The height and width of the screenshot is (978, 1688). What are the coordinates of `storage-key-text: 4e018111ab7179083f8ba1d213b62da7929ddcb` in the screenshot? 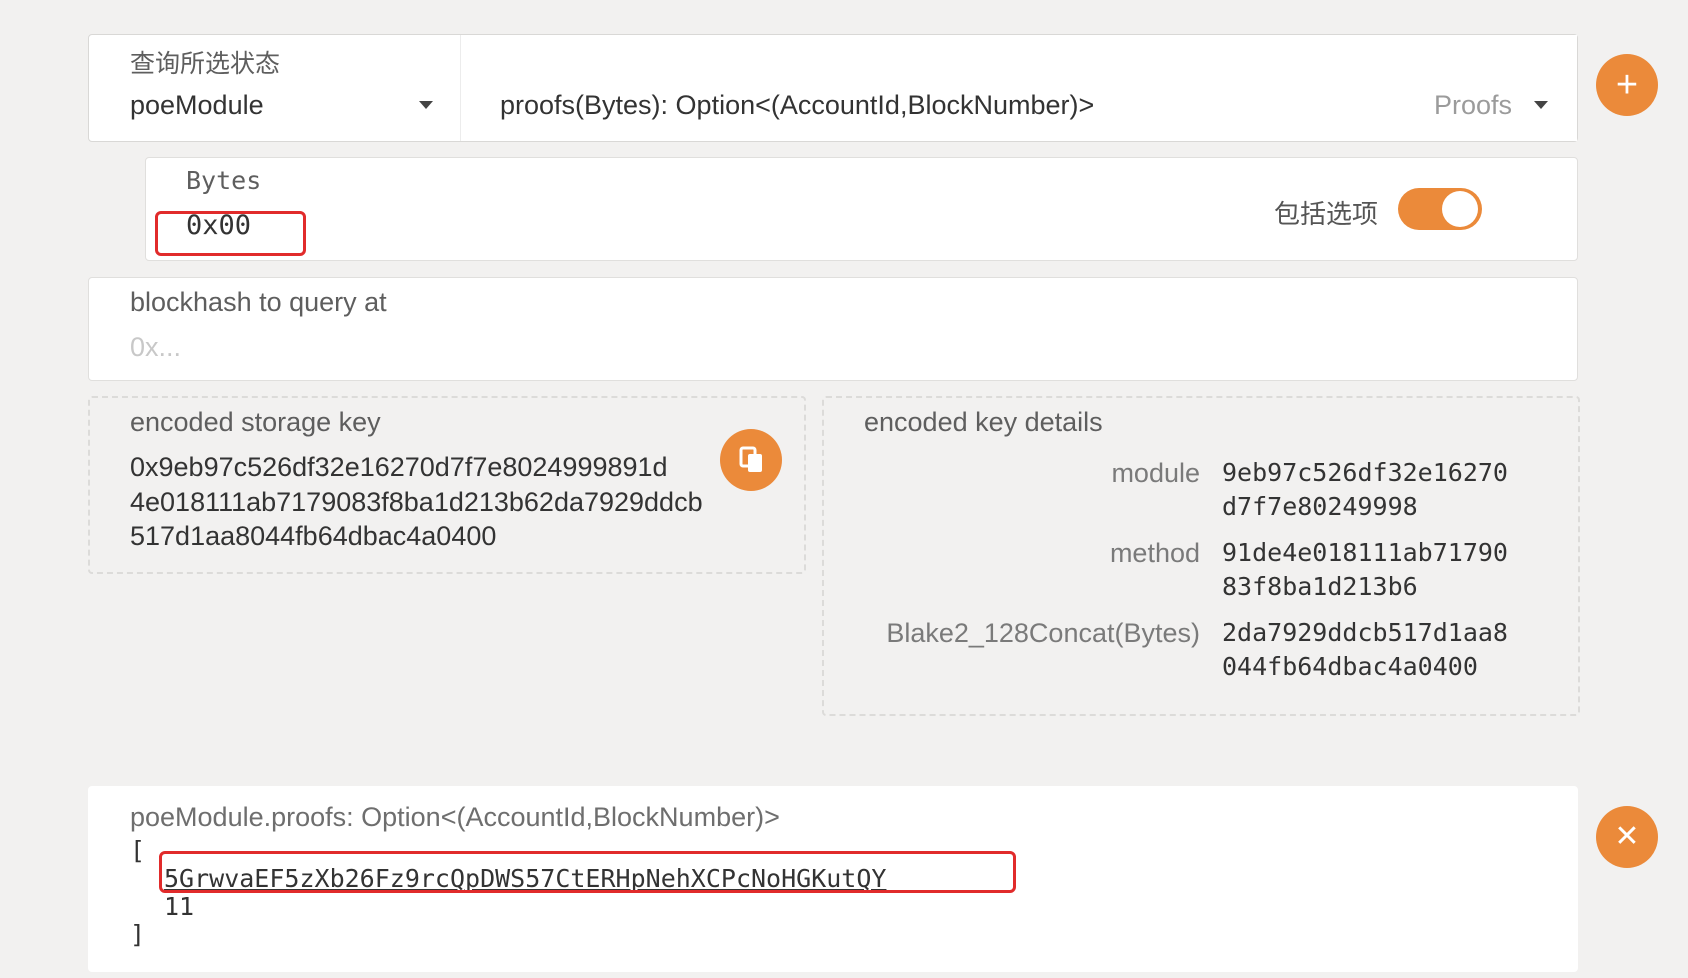 It's located at (416, 502).